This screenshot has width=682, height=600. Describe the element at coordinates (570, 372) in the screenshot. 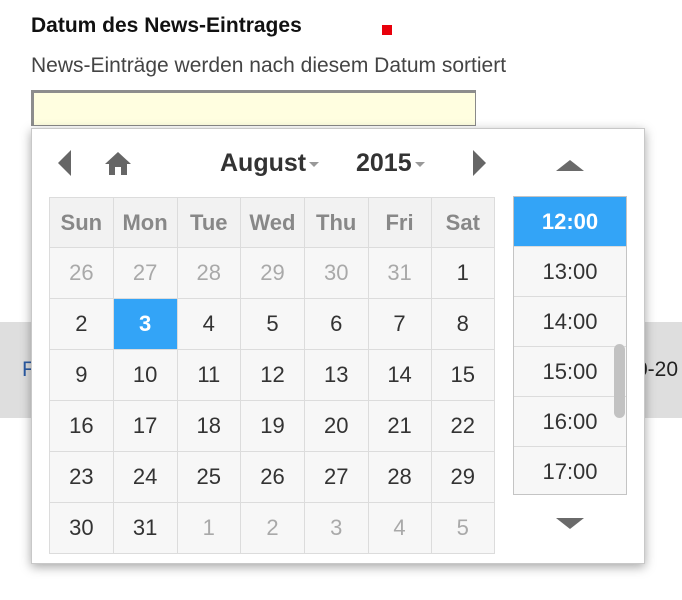

I see `time-option: 15:00` at that location.